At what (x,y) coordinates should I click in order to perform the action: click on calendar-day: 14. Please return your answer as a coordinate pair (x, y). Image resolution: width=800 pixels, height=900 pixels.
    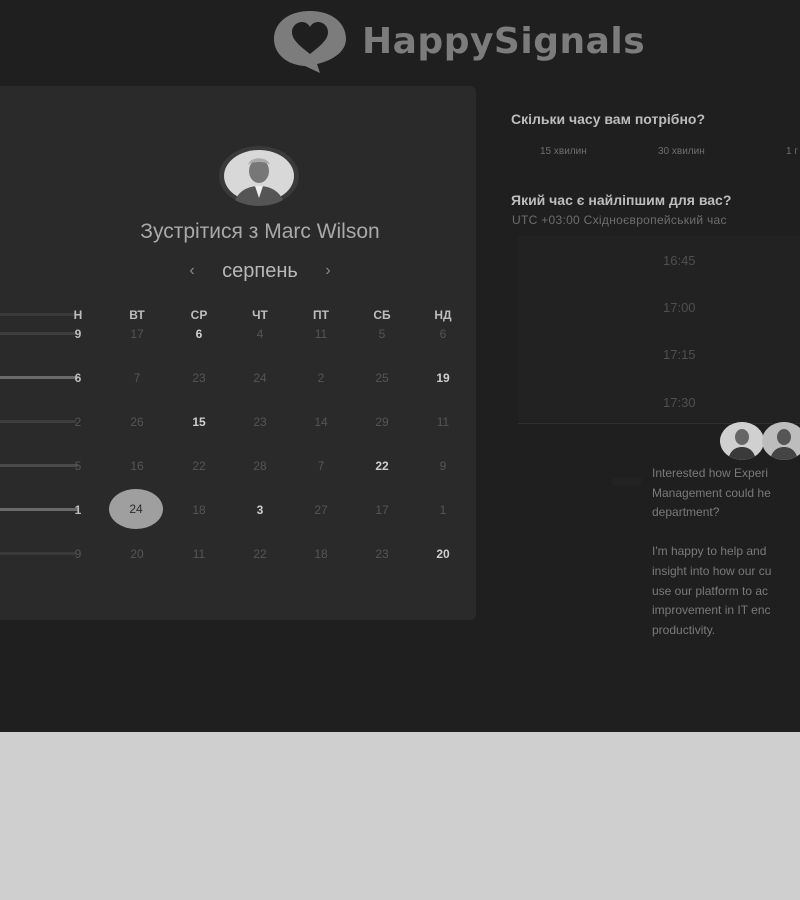
    Looking at the image, I should click on (321, 422).